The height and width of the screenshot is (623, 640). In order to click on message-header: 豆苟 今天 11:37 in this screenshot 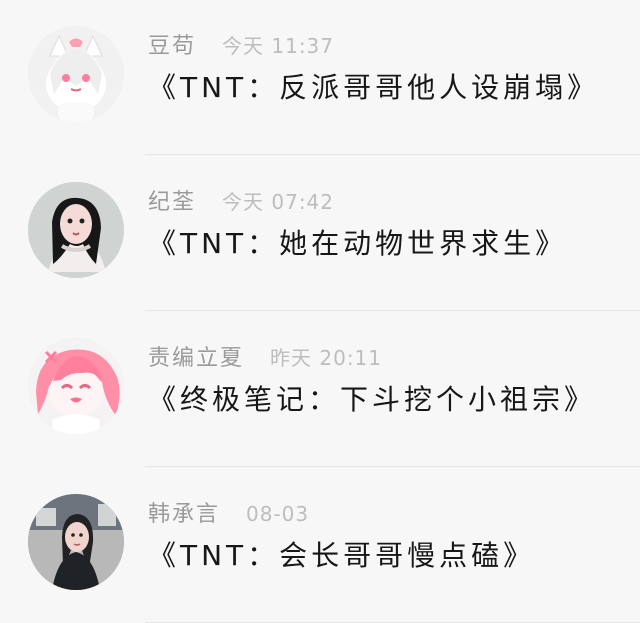, I will do `click(241, 44)`.